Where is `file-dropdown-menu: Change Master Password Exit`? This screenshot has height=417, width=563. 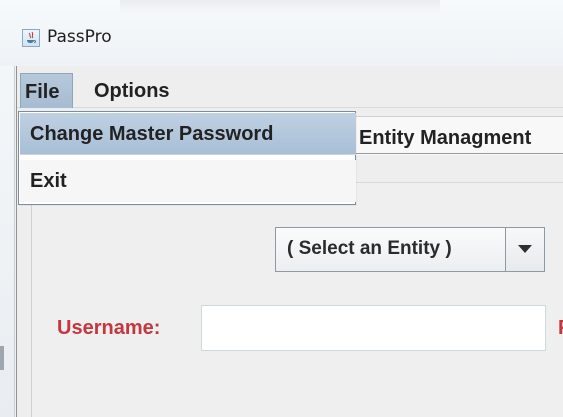 file-dropdown-menu: Change Master Password Exit is located at coordinates (187, 158).